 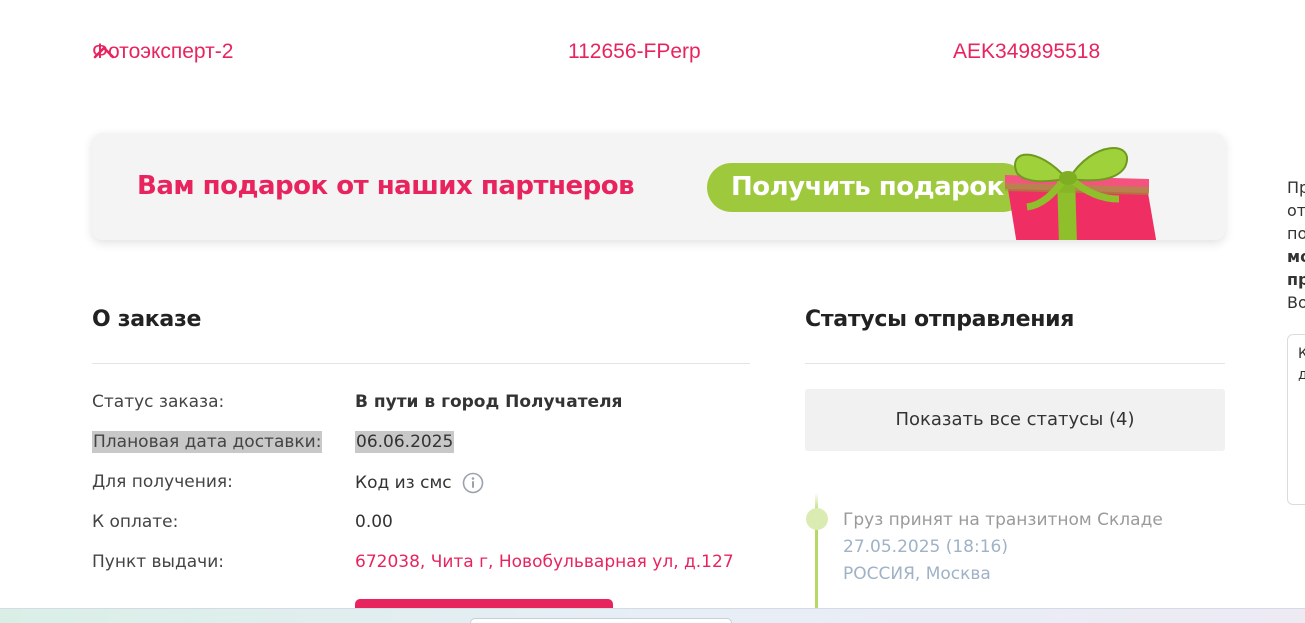 I want to click on receipt-method-value: Код из смс, so click(x=403, y=483).